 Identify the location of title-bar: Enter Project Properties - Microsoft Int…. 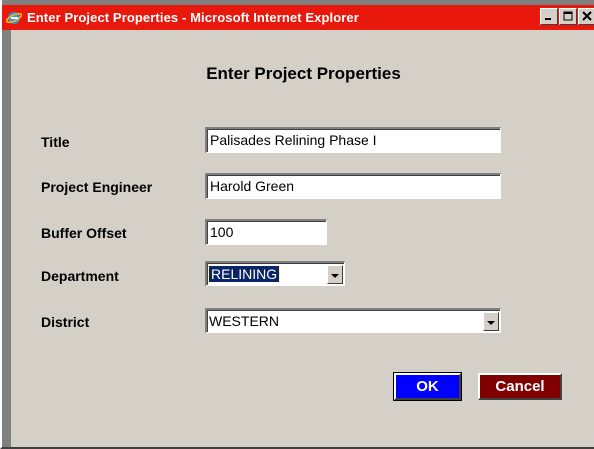
(298, 17).